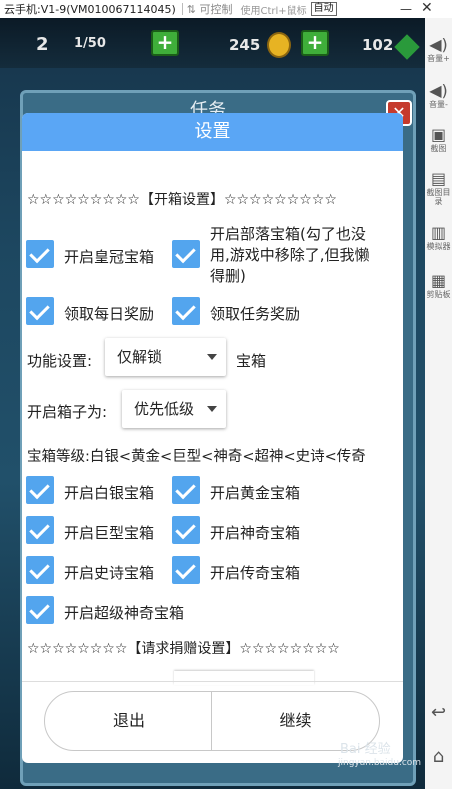 The height and width of the screenshot is (789, 452). I want to click on add-coins-button: +, so click(315, 43).